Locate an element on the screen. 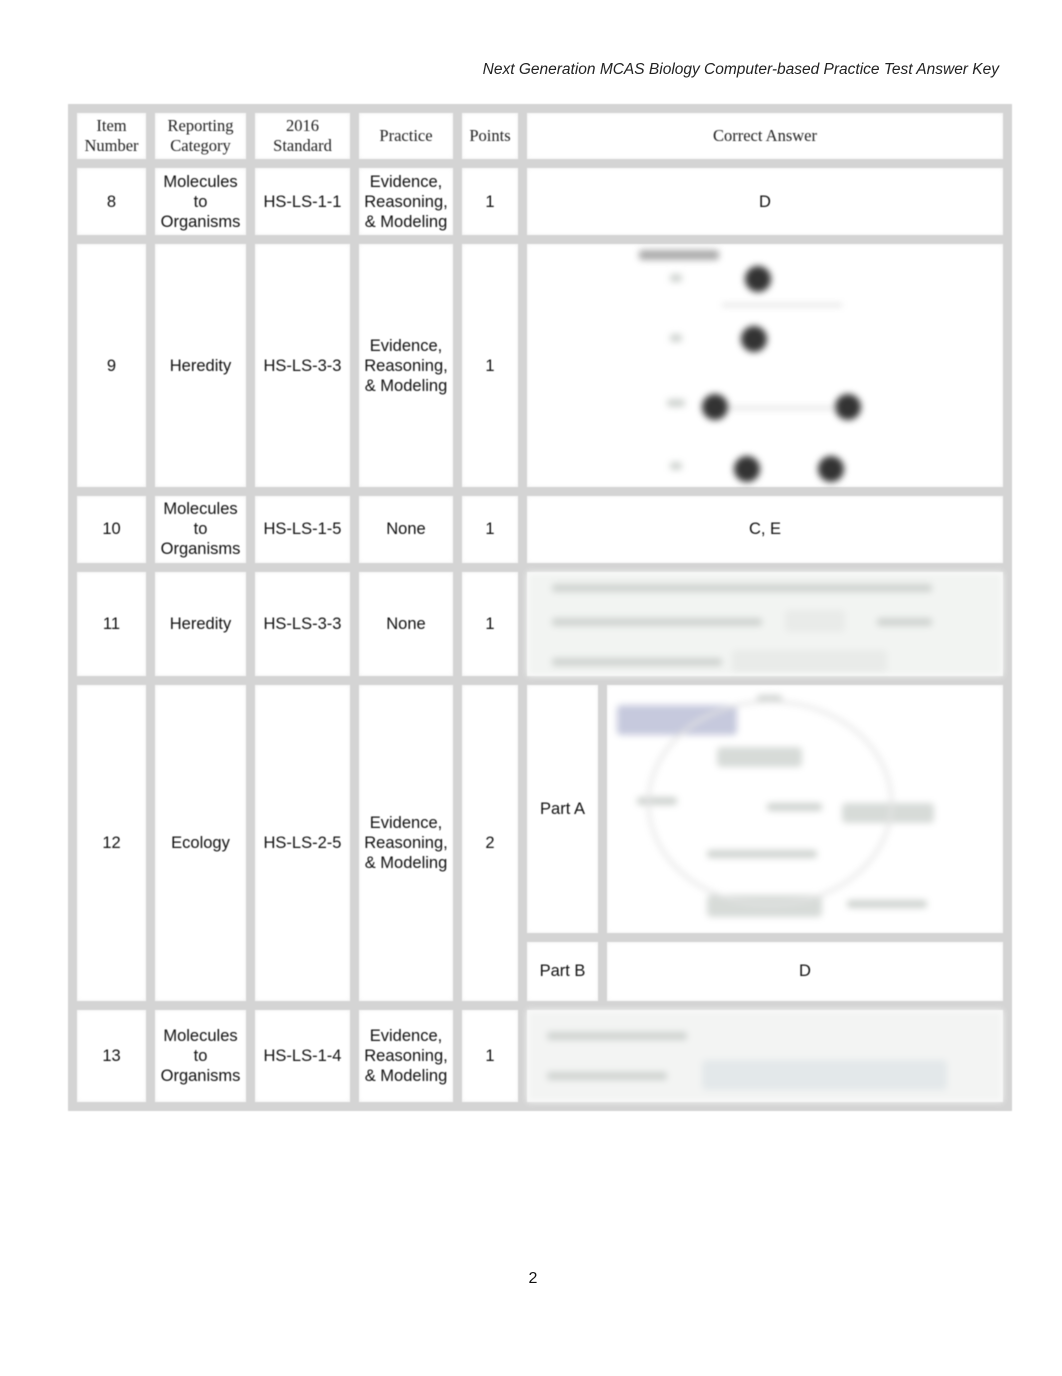 The image size is (1062, 1376). standard-cell: HS-LS-2-5 is located at coordinates (302, 843).